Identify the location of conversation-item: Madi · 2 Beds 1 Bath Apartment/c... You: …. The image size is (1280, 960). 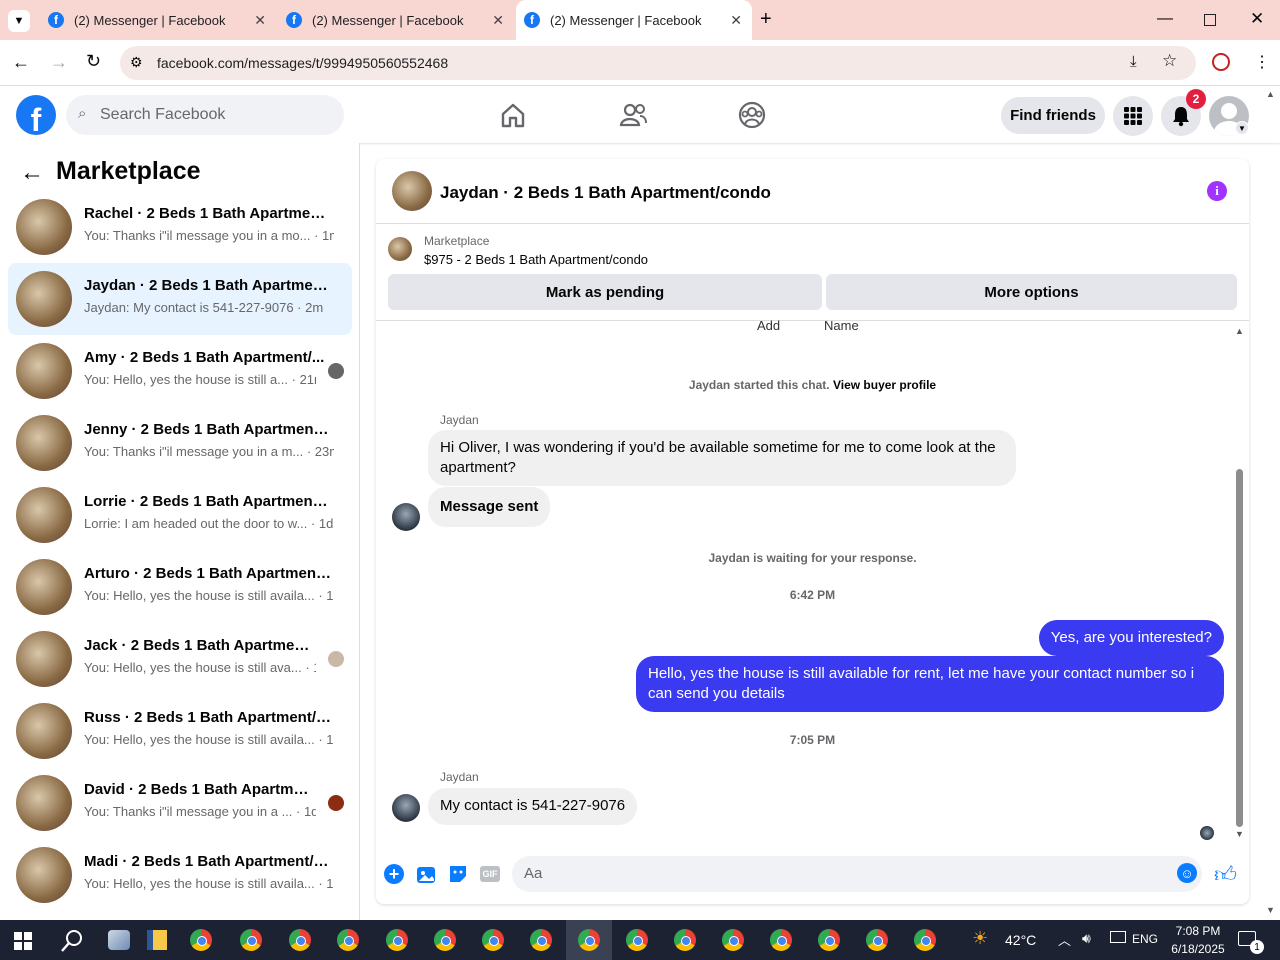
(180, 875).